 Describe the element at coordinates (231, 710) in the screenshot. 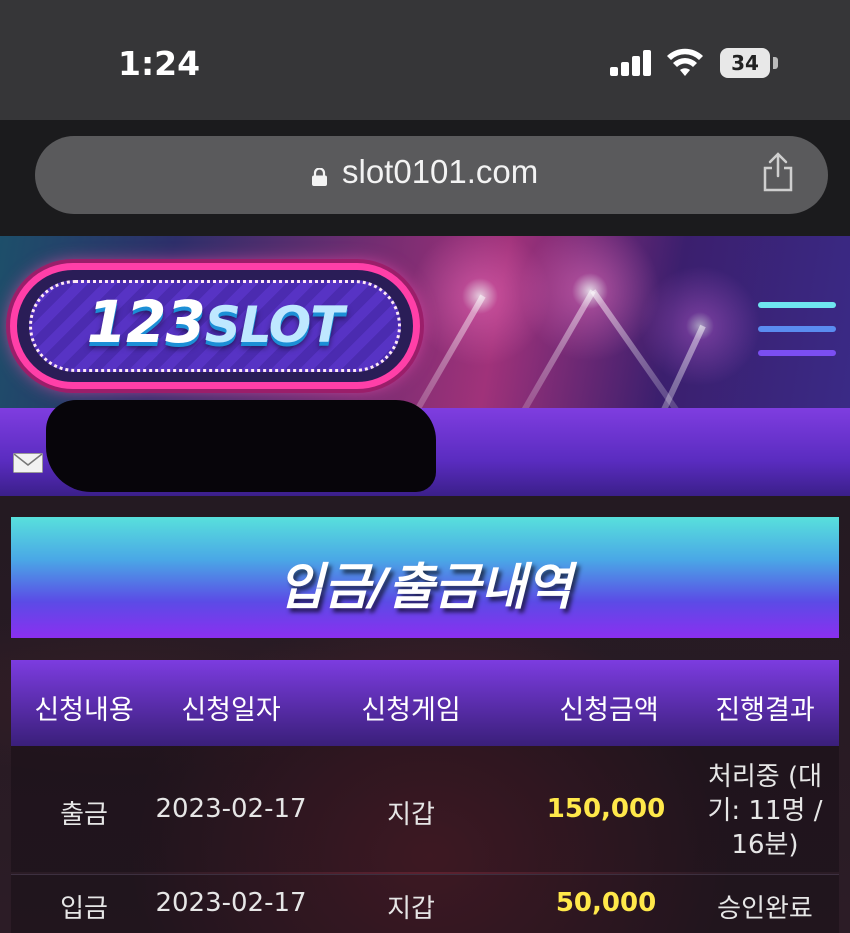

I see `header-date: 신청일자` at that location.